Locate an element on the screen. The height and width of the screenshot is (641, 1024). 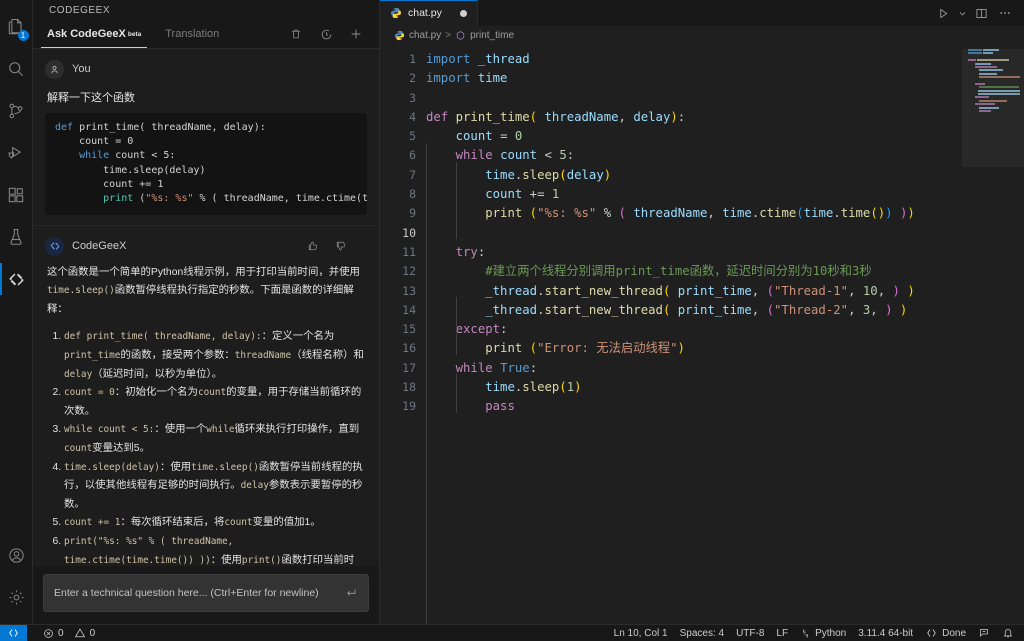
language-mode: Python is located at coordinates (823, 633).